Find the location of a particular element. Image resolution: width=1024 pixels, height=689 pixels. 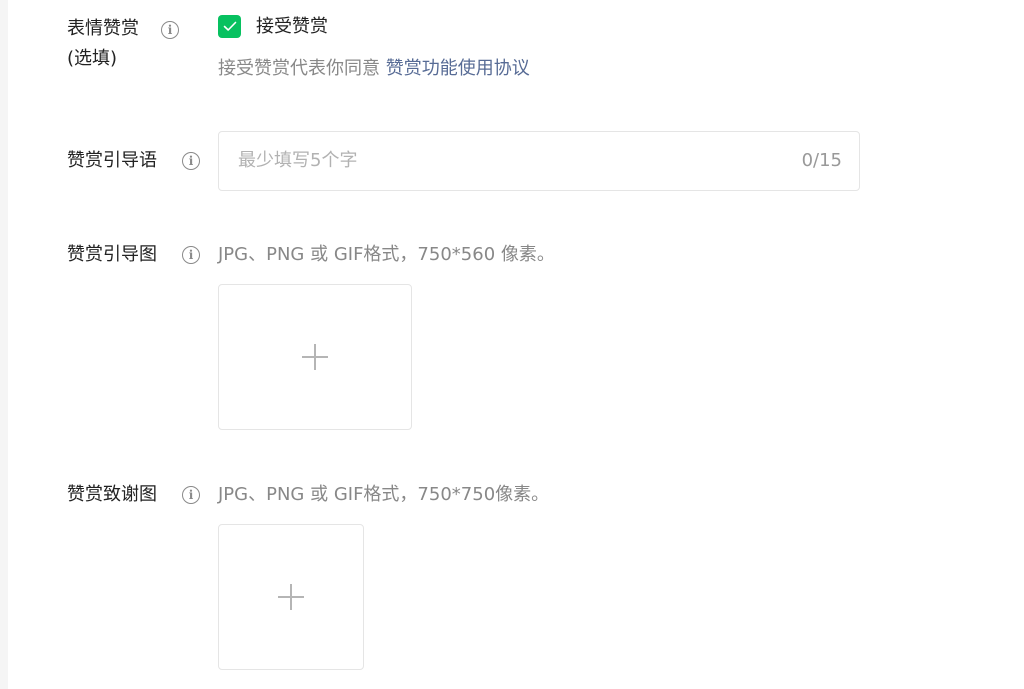

guide-text-char-counter: 0/15 is located at coordinates (821, 160).